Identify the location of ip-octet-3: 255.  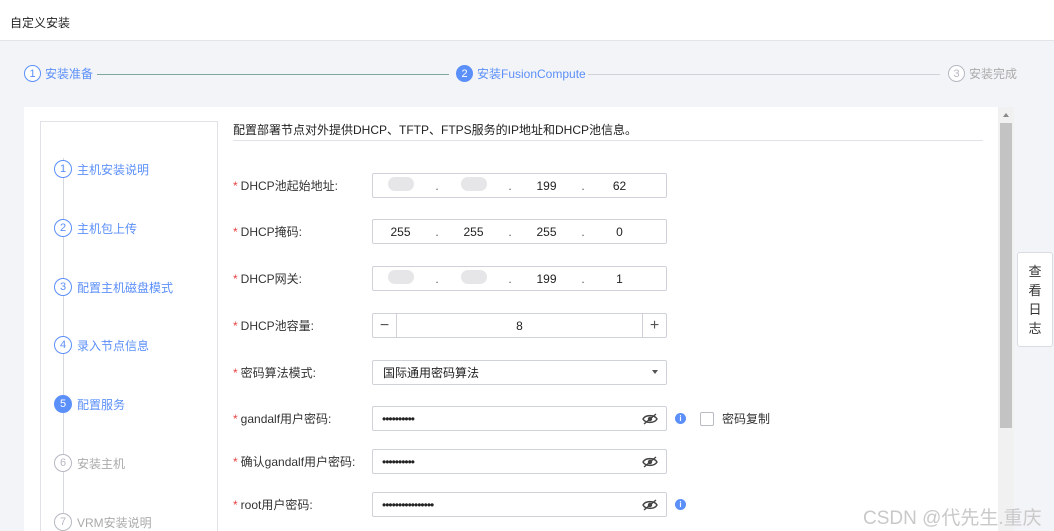
(546, 232).